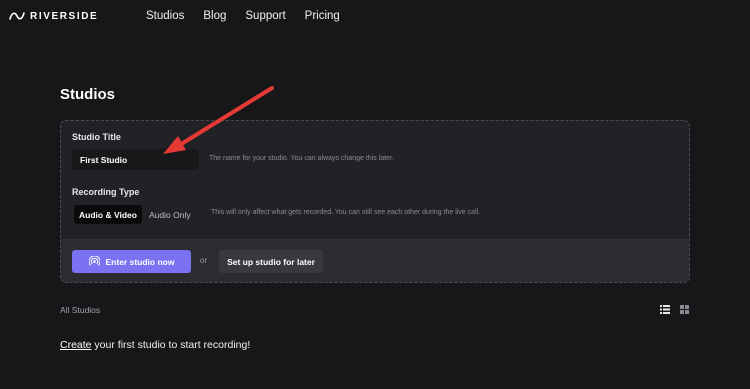  Describe the element at coordinates (17, 16) in the screenshot. I see `riverside-logo-icon` at that location.